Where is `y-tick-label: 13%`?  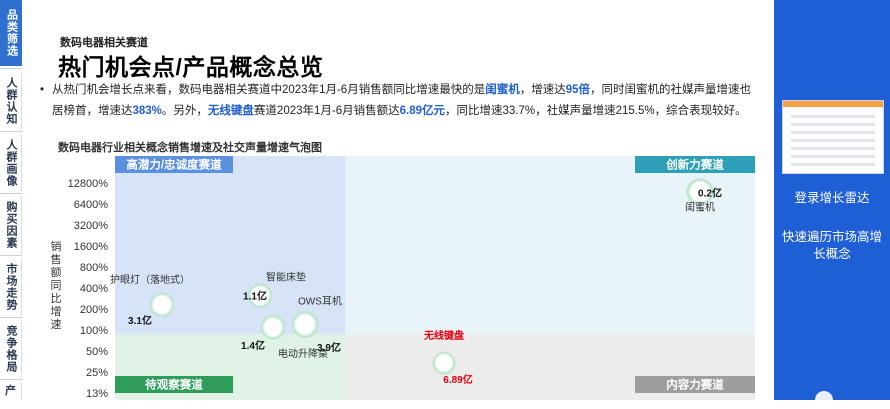 y-tick-label: 13% is located at coordinates (97, 394).